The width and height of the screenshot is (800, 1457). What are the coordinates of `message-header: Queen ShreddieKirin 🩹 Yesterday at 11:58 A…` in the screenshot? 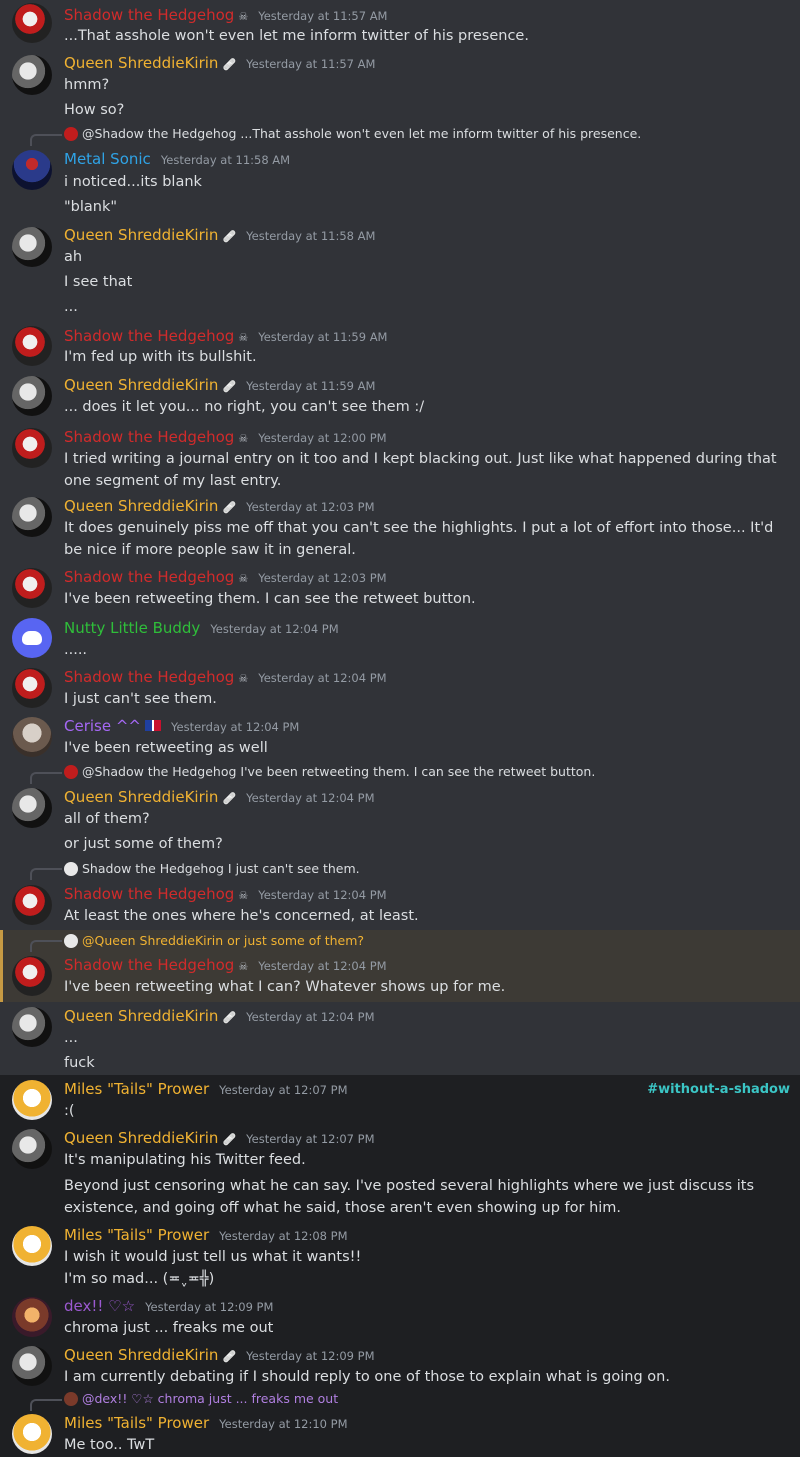 It's located at (219, 235).